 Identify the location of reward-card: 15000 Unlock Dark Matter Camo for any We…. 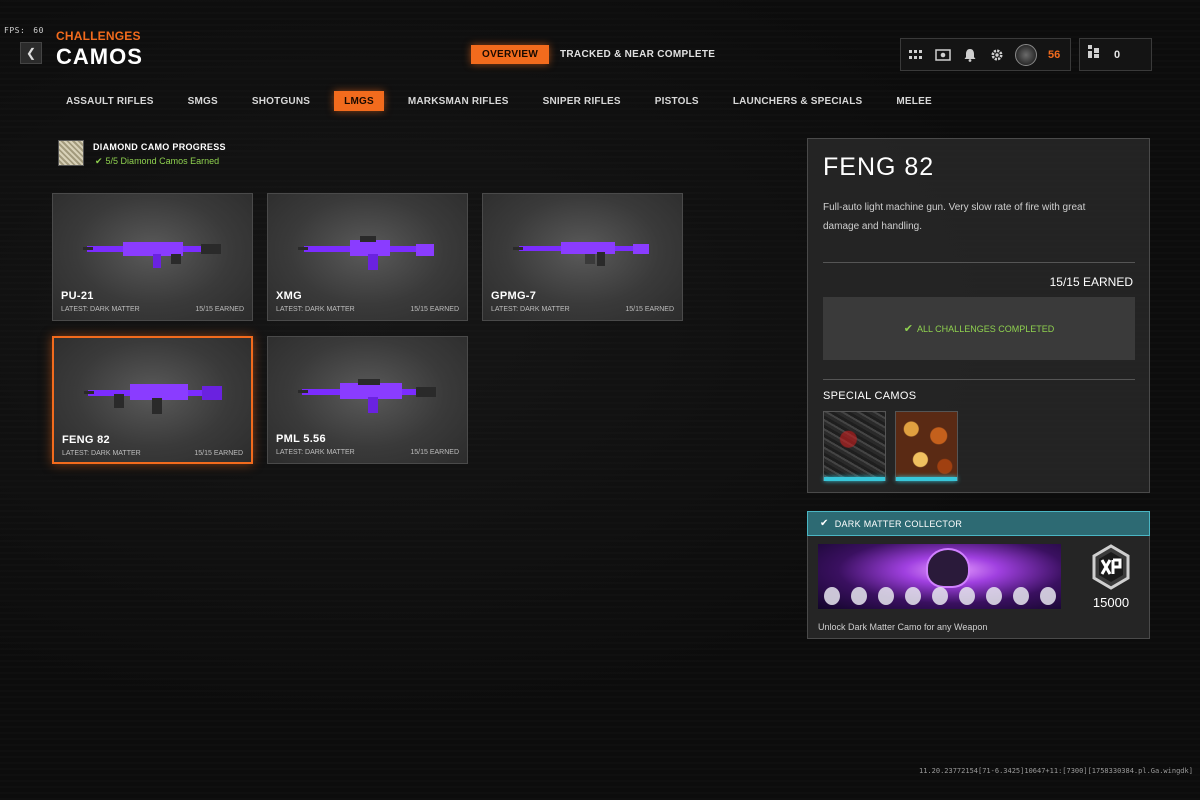
(978, 587).